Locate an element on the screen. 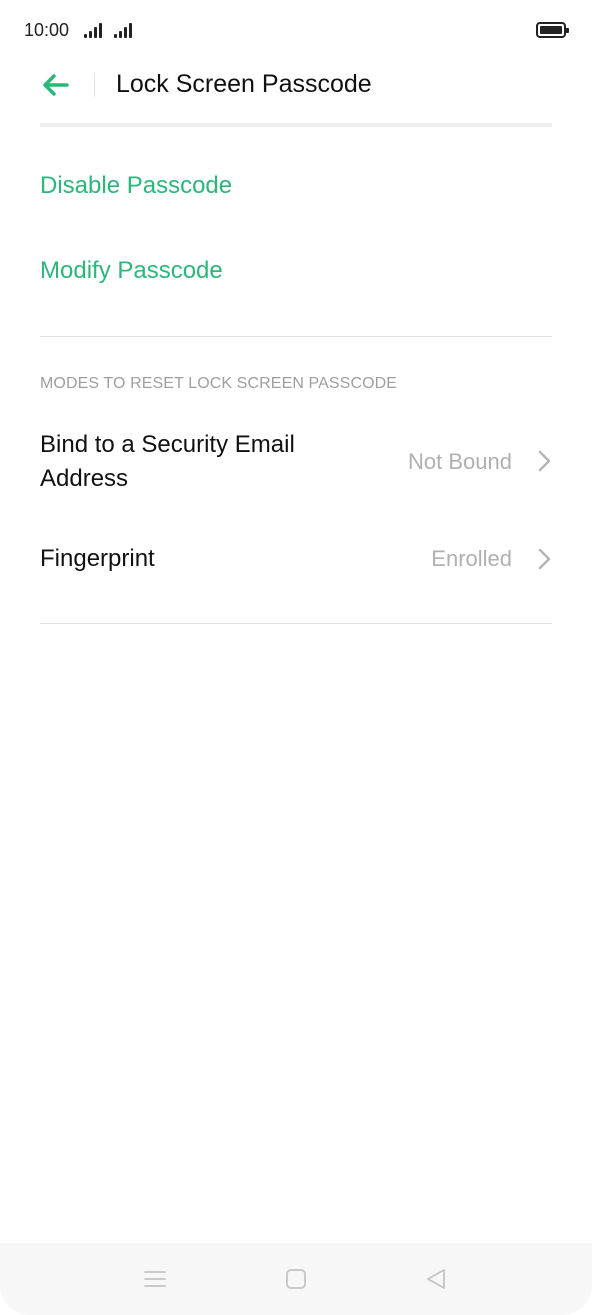 The height and width of the screenshot is (1315, 592). navigation-bar is located at coordinates (296, 1279).